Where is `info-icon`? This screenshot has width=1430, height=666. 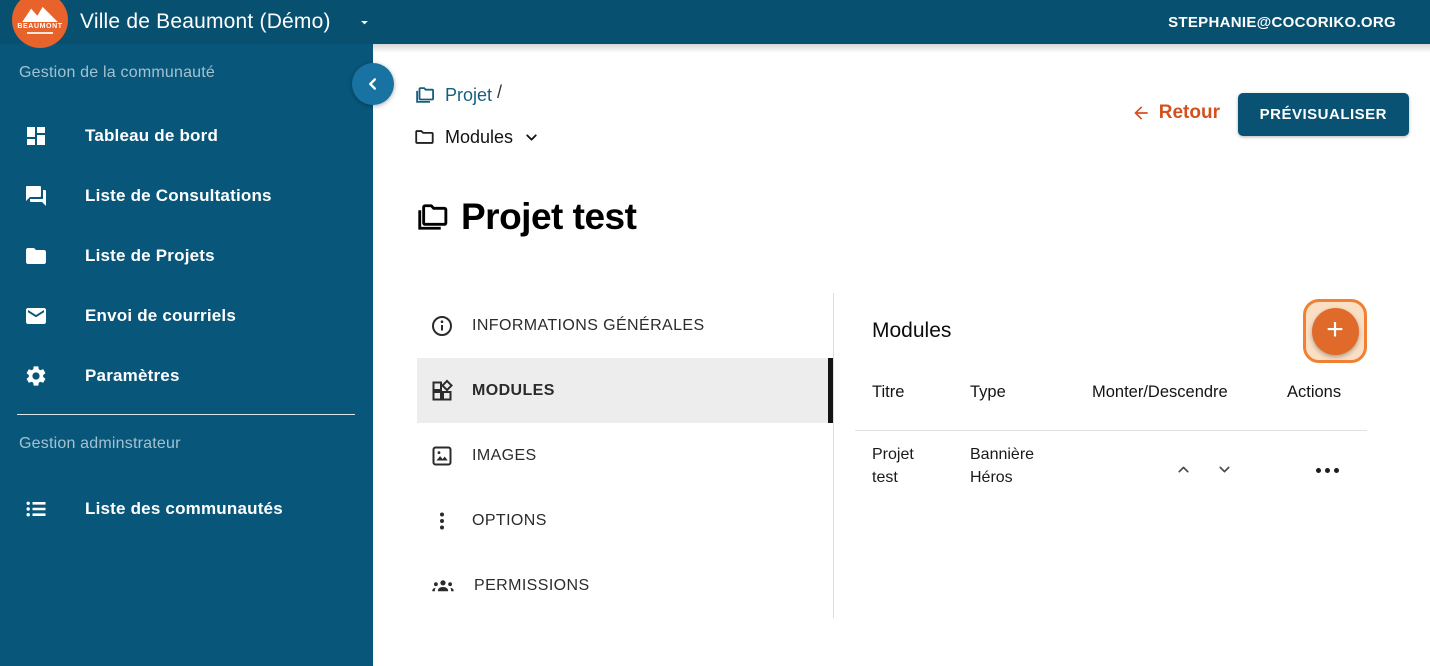 info-icon is located at coordinates (442, 326).